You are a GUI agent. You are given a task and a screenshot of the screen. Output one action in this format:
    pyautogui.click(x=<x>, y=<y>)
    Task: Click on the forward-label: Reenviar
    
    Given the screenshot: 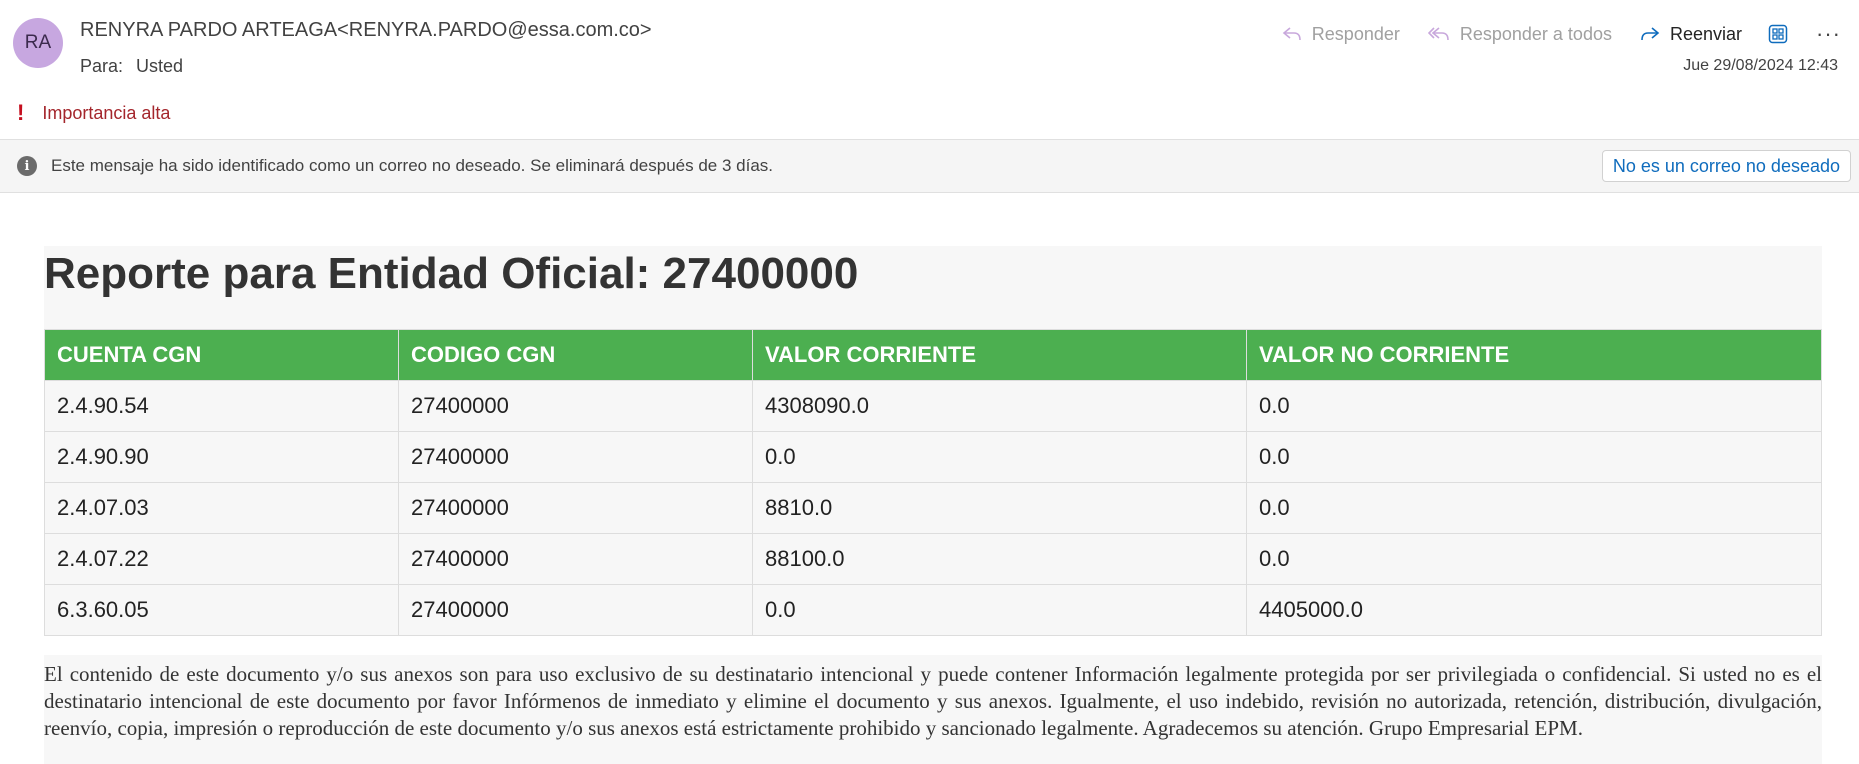 What is the action you would take?
    pyautogui.click(x=1706, y=33)
    